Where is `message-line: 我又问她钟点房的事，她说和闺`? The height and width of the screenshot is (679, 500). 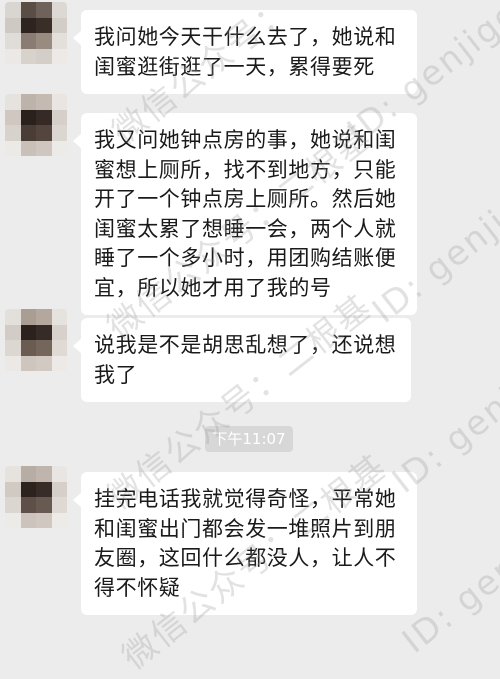
message-line: 我又问她钟点房的事，她说和闺 is located at coordinates (245, 140).